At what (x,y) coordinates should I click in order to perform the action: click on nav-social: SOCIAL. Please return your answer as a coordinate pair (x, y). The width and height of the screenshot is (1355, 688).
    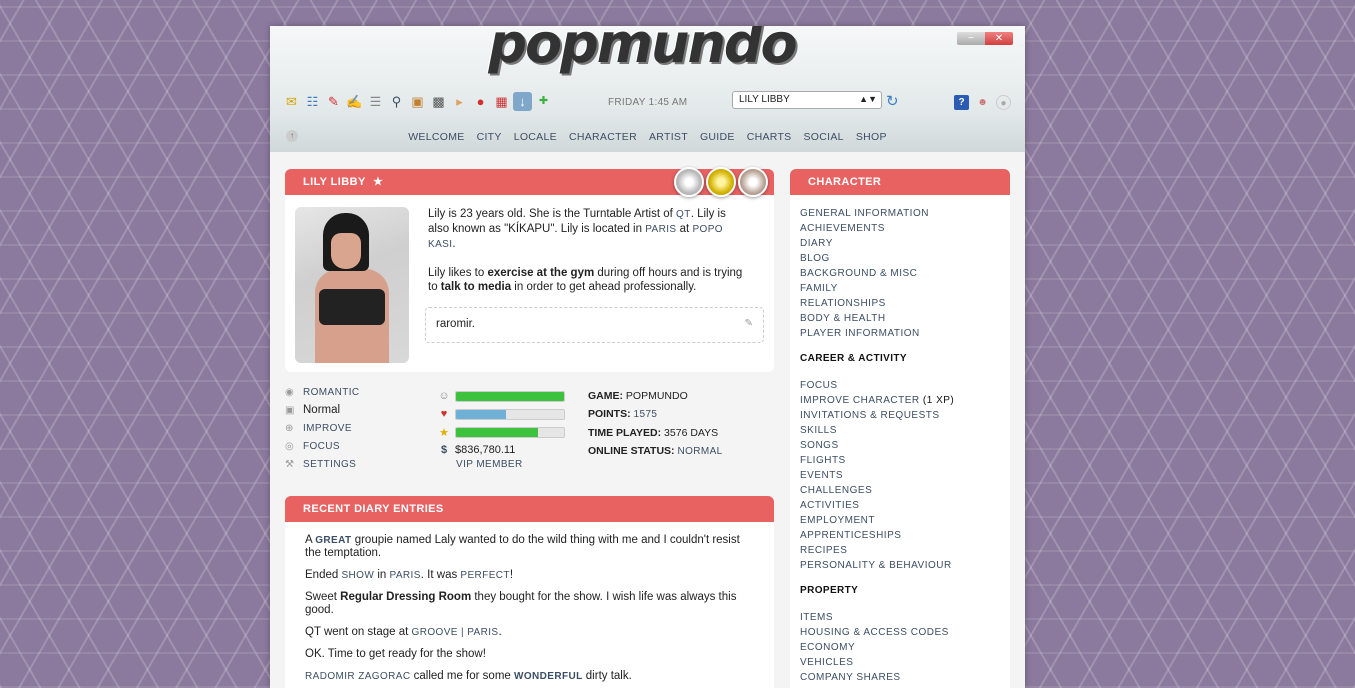
    Looking at the image, I should click on (823, 137).